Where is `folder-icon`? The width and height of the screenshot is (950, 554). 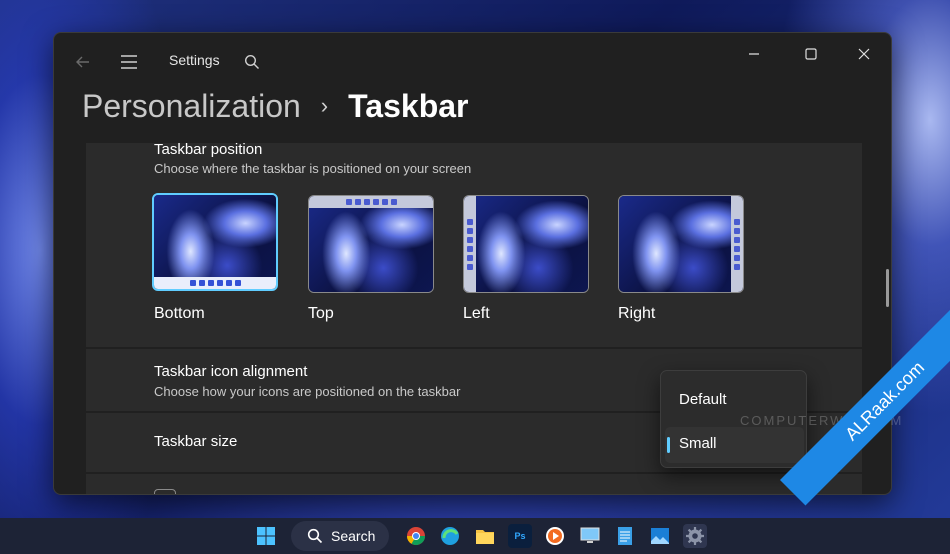
folder-icon is located at coordinates (485, 537).